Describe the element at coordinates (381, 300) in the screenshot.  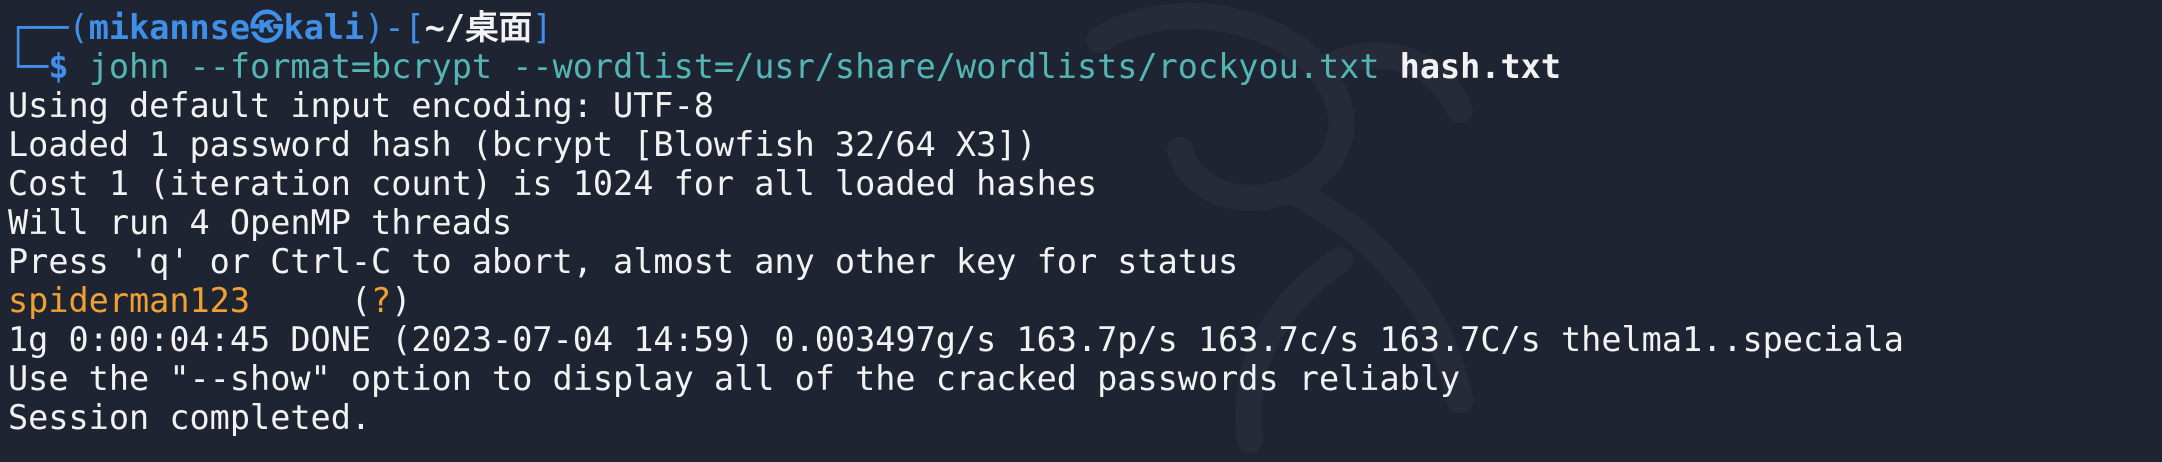
I see `cracked-user: ?` at that location.